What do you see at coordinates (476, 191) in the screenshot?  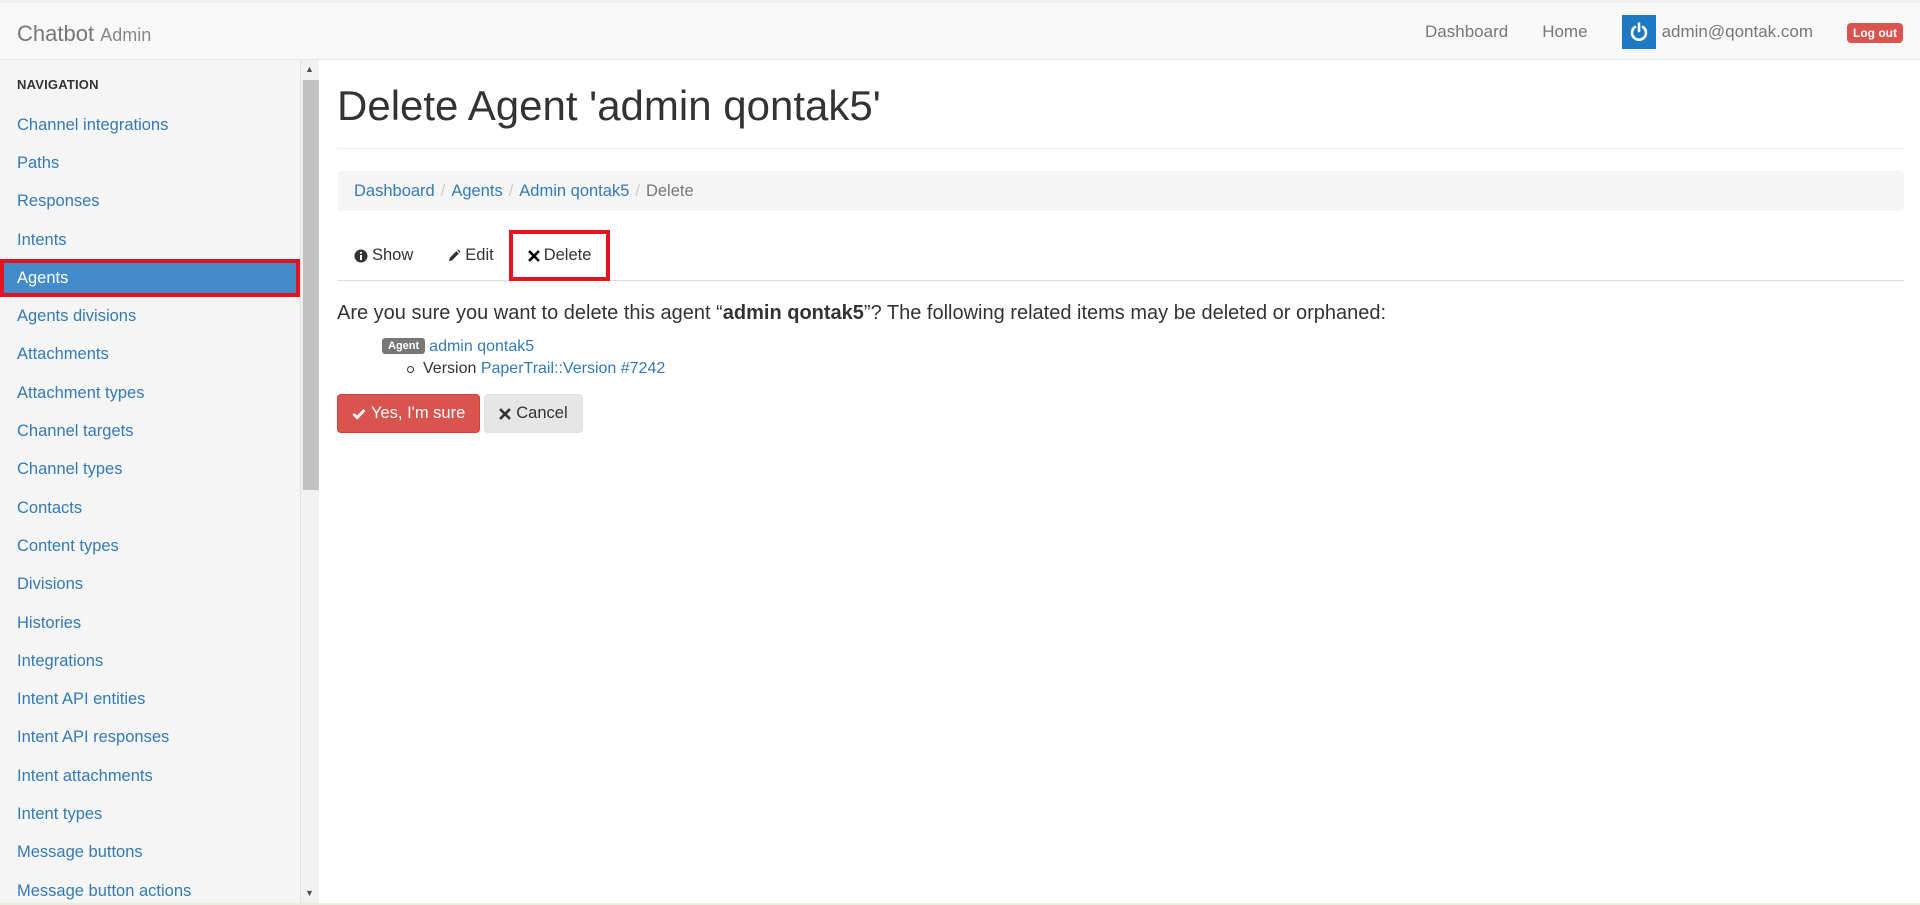 I see `breadcrumb-agents: Agents` at bounding box center [476, 191].